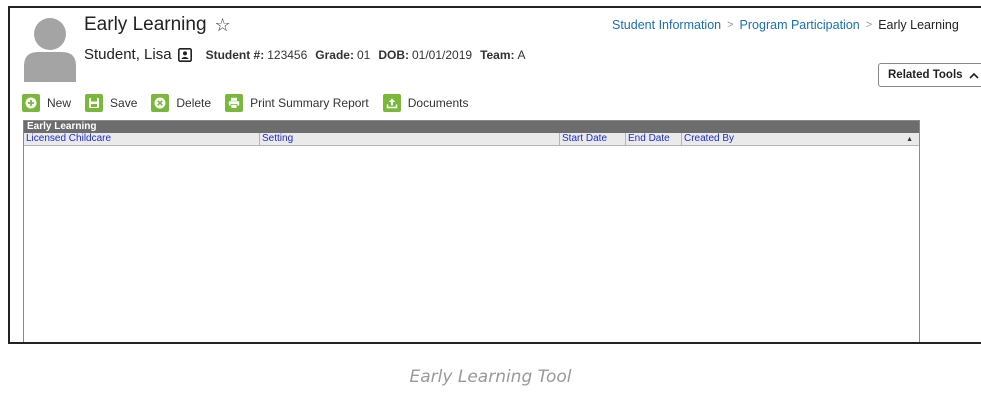 The height and width of the screenshot is (401, 981). What do you see at coordinates (94, 103) in the screenshot?
I see `floppy-disk-icon` at bounding box center [94, 103].